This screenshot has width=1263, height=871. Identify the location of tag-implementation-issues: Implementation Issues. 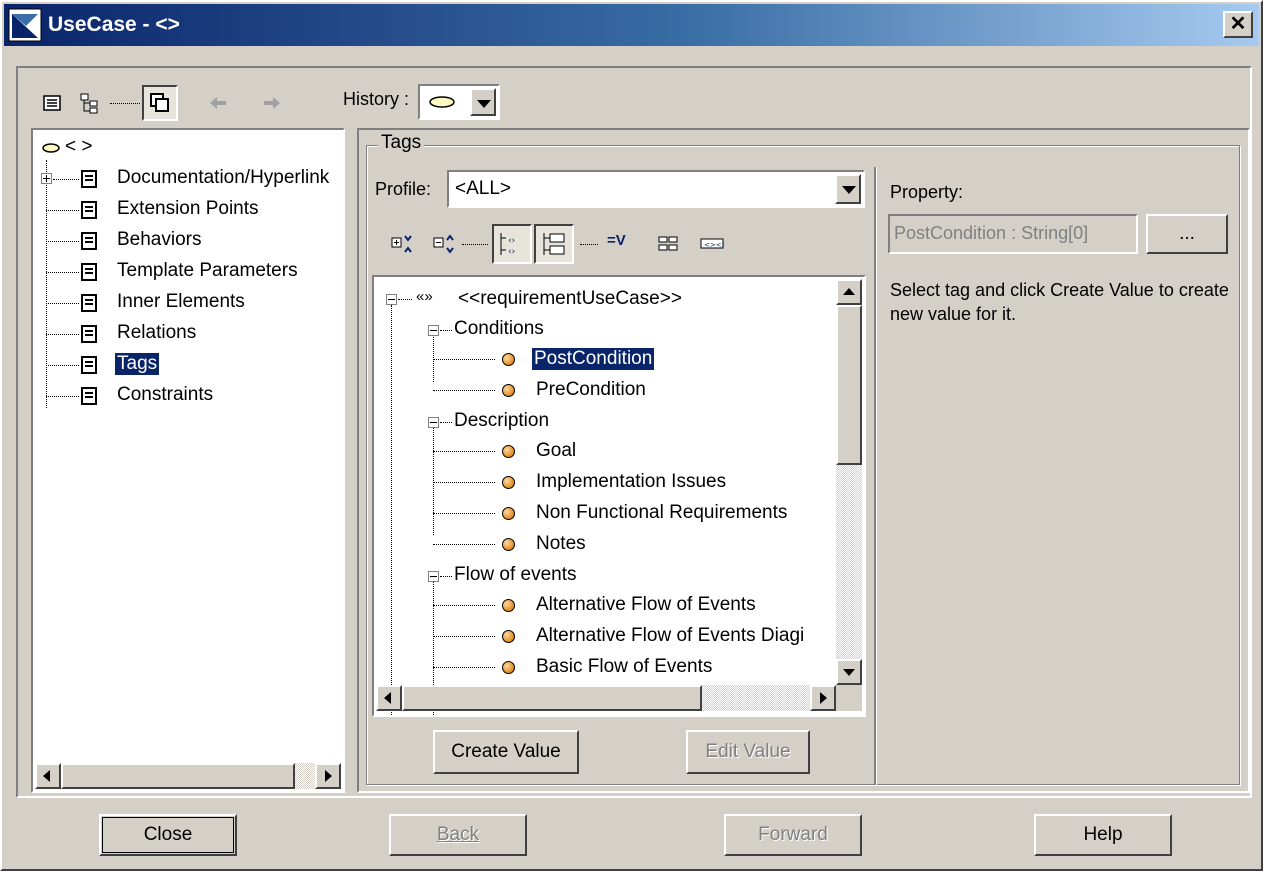
(631, 482).